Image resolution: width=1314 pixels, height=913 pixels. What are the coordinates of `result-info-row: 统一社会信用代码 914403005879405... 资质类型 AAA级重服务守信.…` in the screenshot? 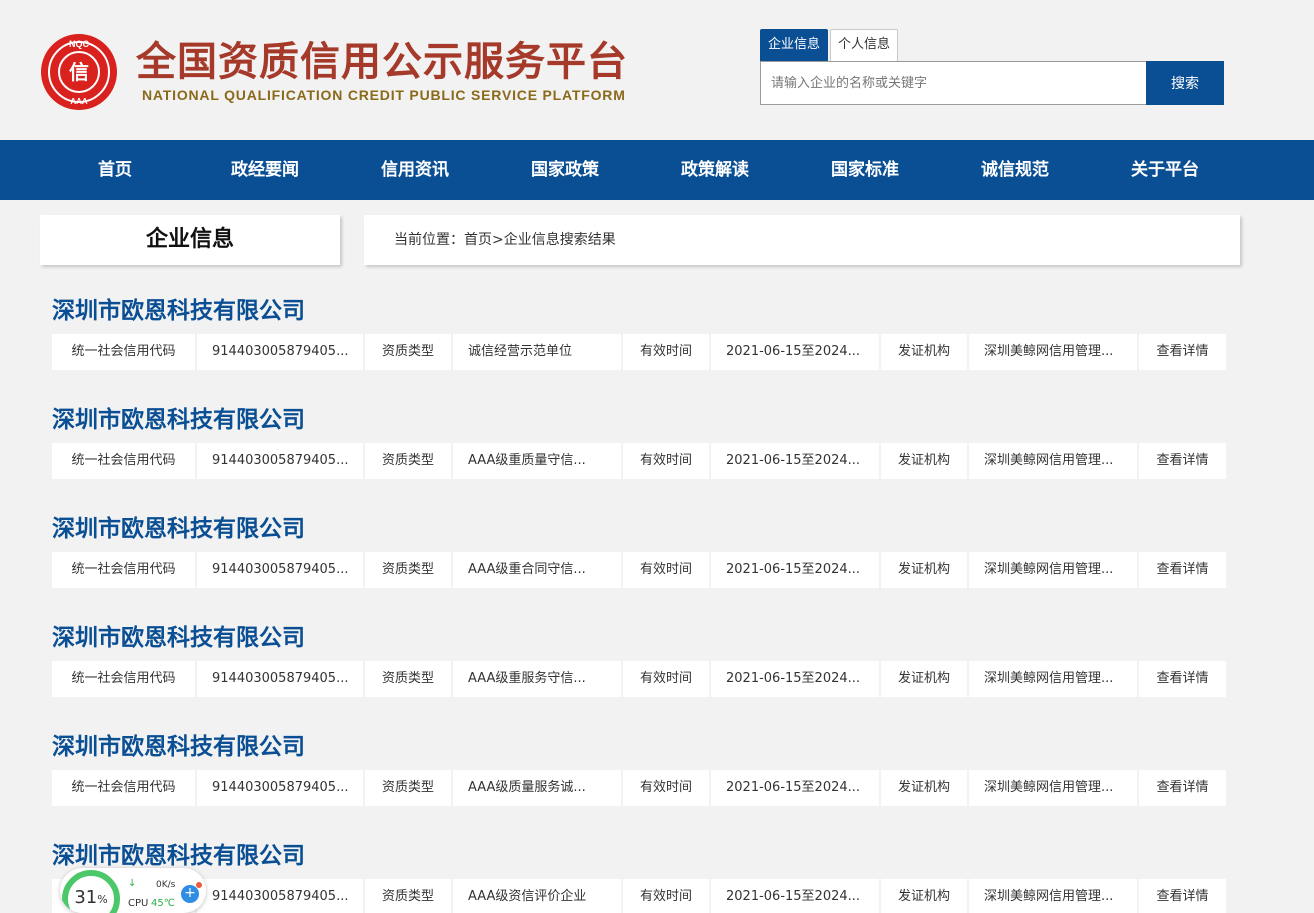 It's located at (639, 679).